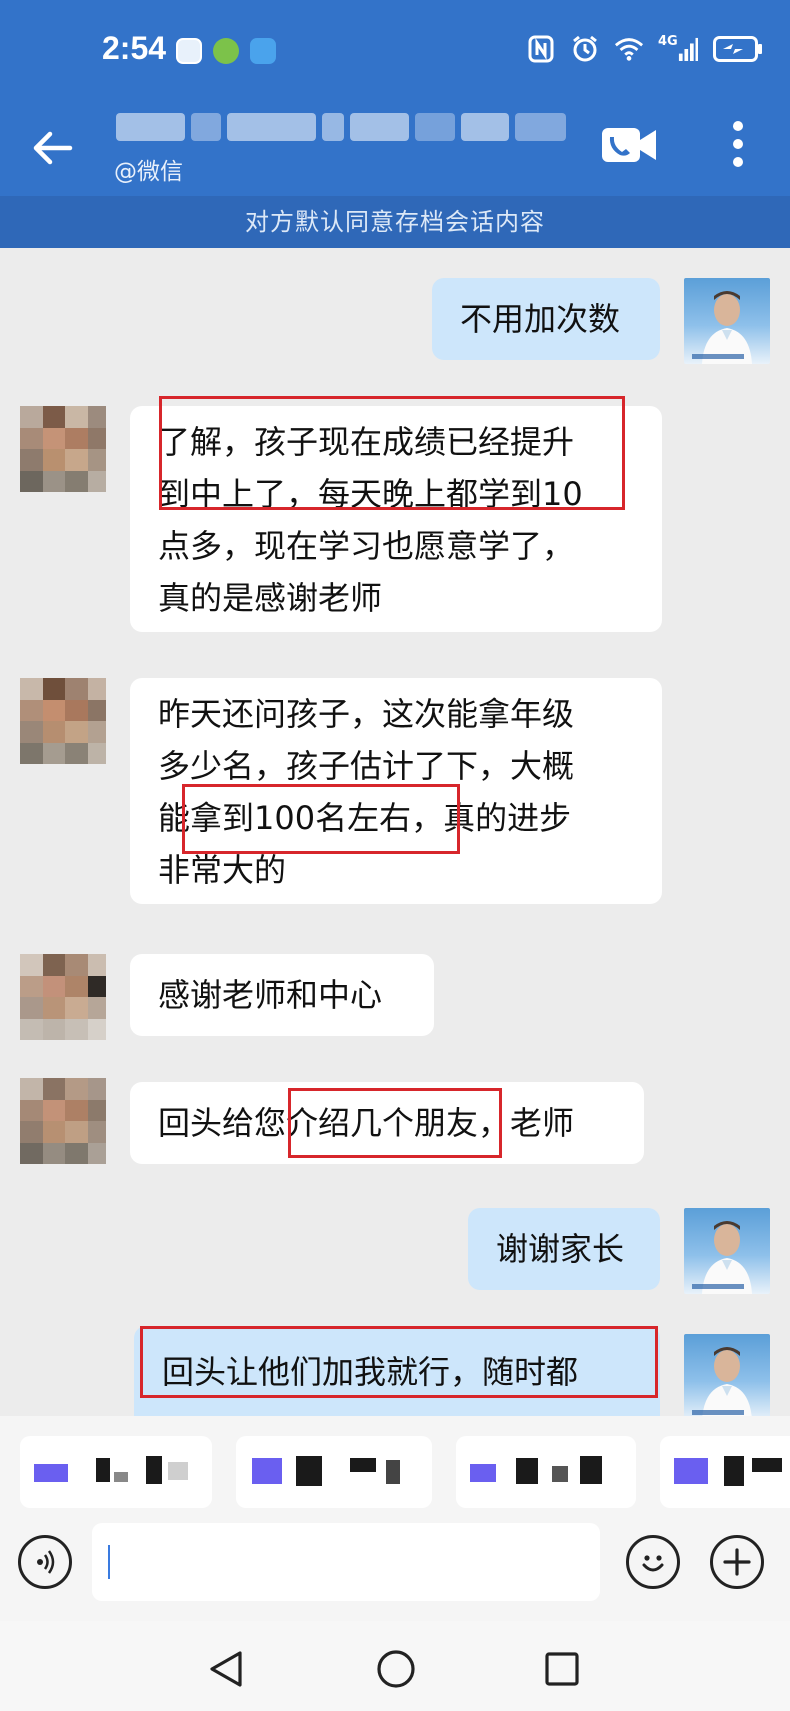 The image size is (790, 1711). Describe the element at coordinates (366, 714) in the screenshot. I see `message-line: 昨天还问孩子，这次能拿年级` at that location.